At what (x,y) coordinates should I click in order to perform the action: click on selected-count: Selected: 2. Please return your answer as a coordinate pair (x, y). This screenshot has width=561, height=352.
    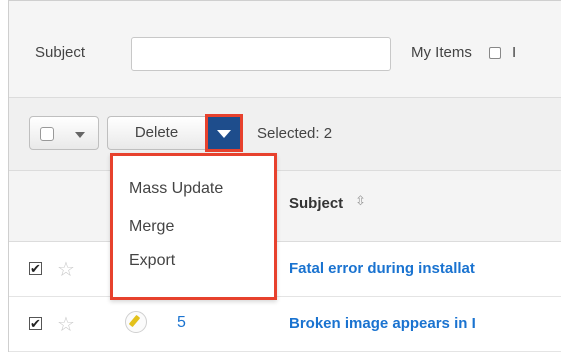
    Looking at the image, I should click on (295, 133).